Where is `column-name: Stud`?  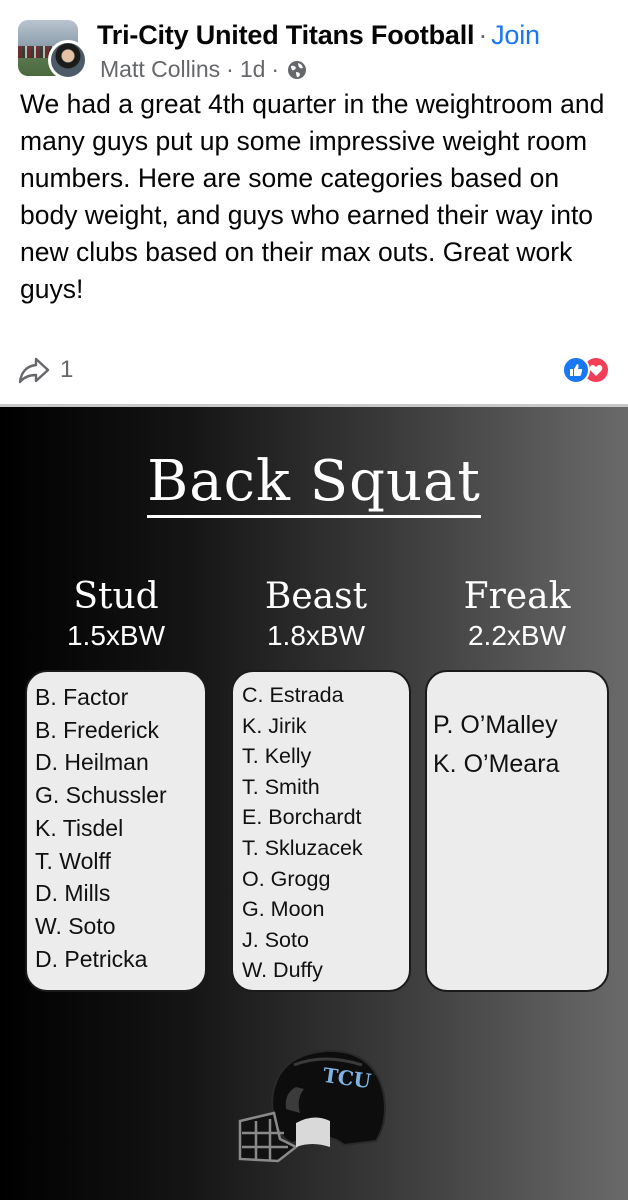 column-name: Stud is located at coordinates (116, 596).